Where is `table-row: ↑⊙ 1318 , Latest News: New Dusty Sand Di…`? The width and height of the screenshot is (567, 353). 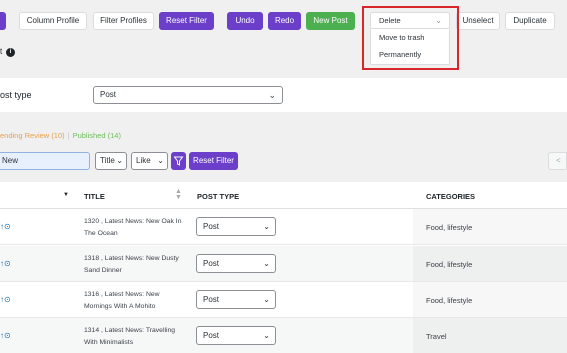
table-row: ↑⊙ 1318 , Latest News: New Dusty Sand Di… is located at coordinates (283, 264).